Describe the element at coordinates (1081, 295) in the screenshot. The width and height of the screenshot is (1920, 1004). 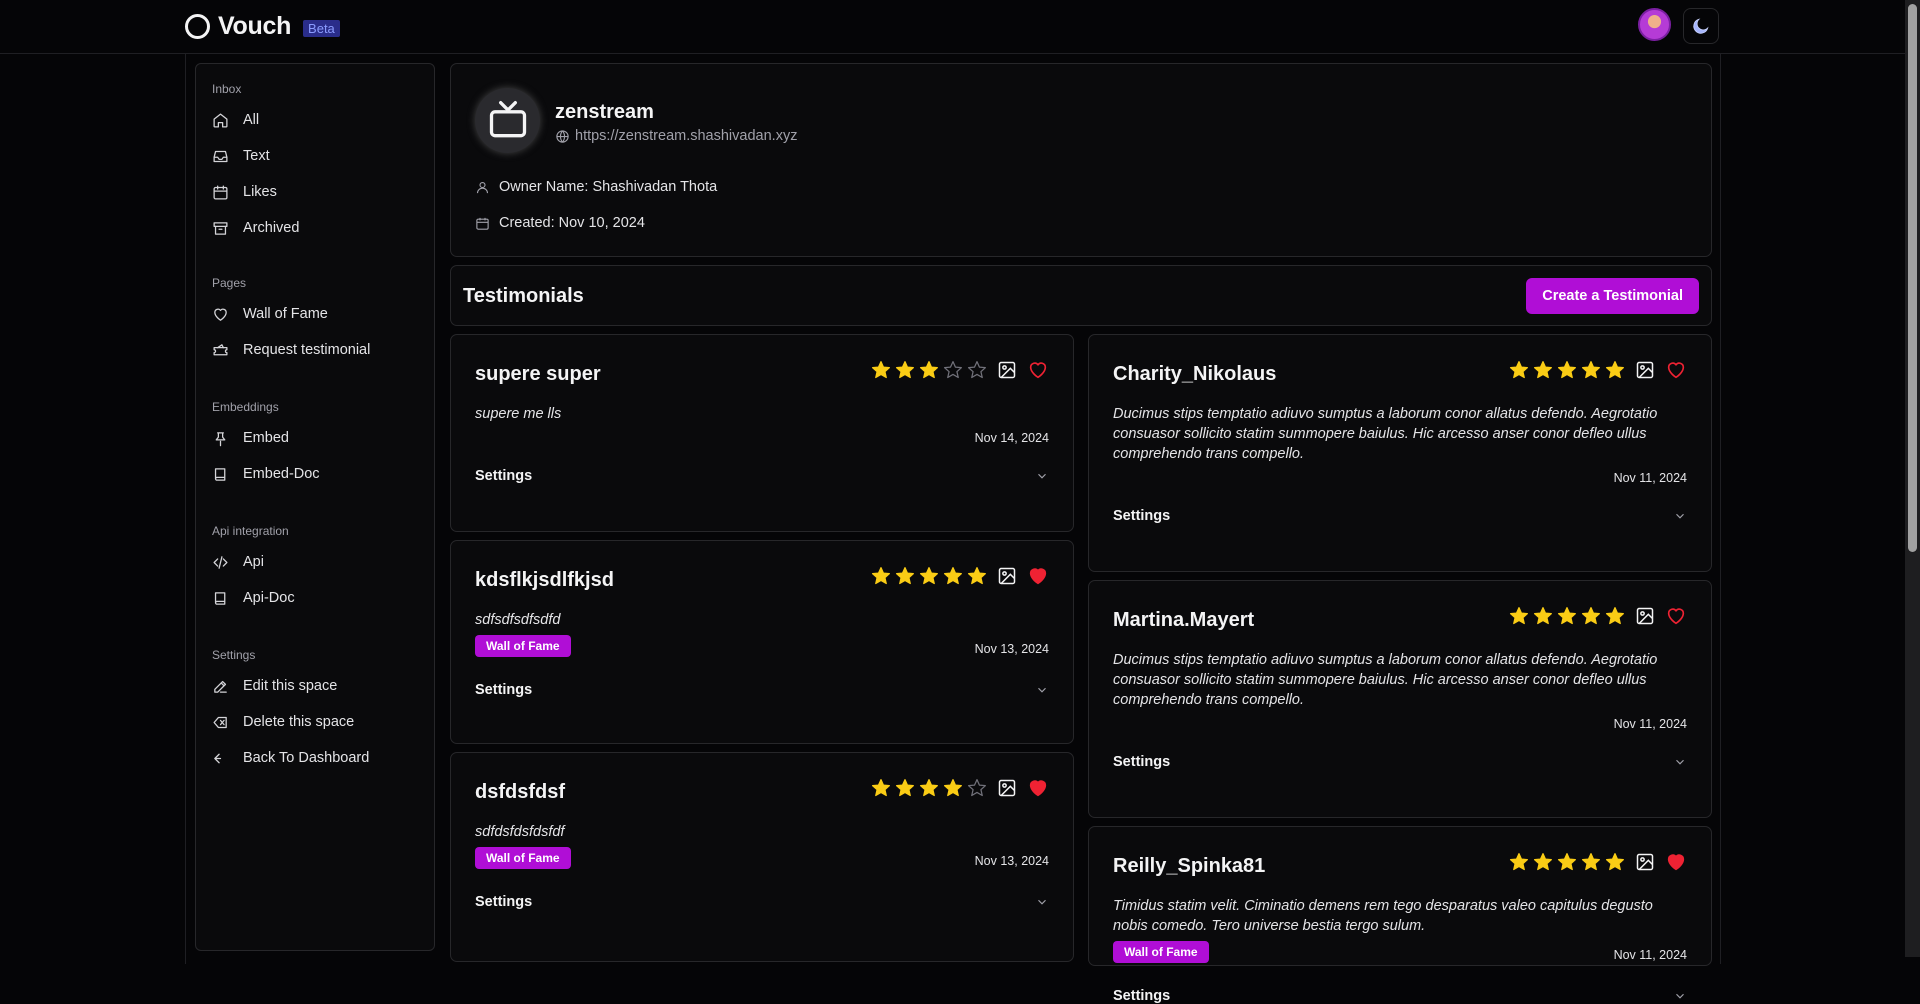
I see `testimonials-header: Testimonials Create a Testimonial` at that location.